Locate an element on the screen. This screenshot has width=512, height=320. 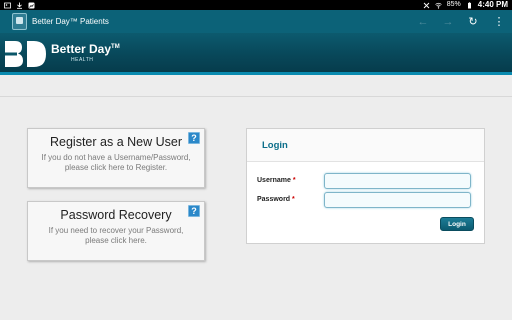
register-title: Register as a New User is located at coordinates (116, 142).